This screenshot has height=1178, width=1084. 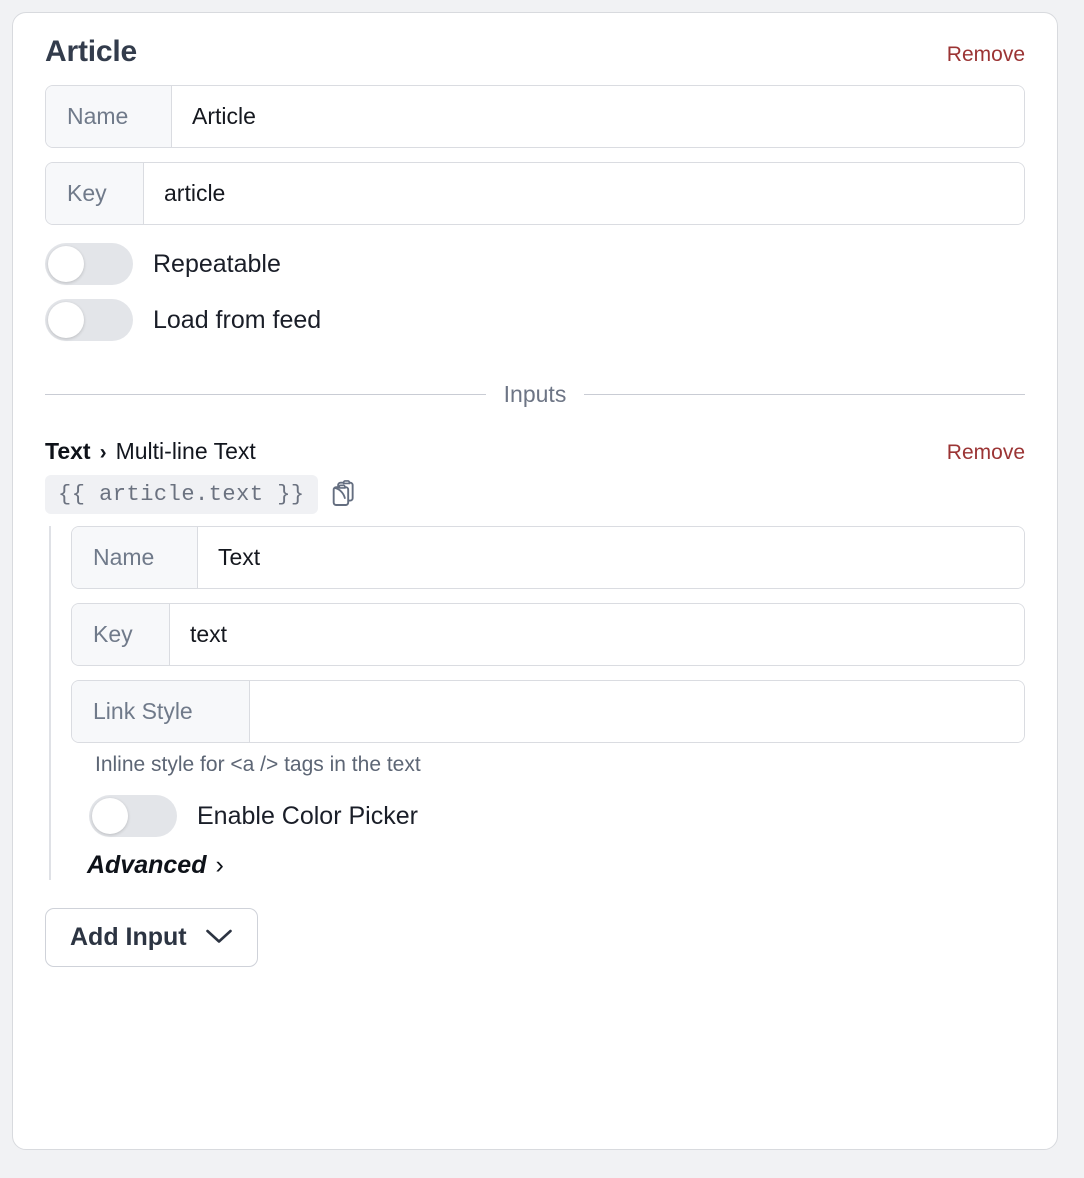 What do you see at coordinates (535, 494) in the screenshot?
I see `binding-expression-row: {{ article.text }}` at bounding box center [535, 494].